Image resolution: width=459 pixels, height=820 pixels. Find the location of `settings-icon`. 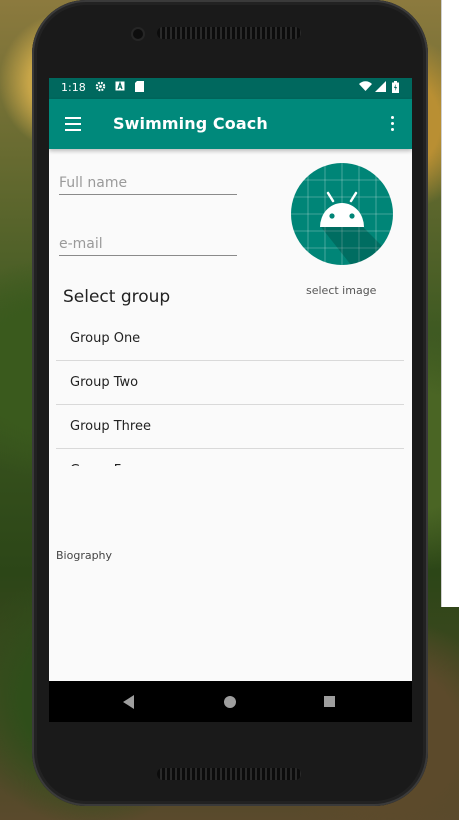

settings-icon is located at coordinates (100, 89).